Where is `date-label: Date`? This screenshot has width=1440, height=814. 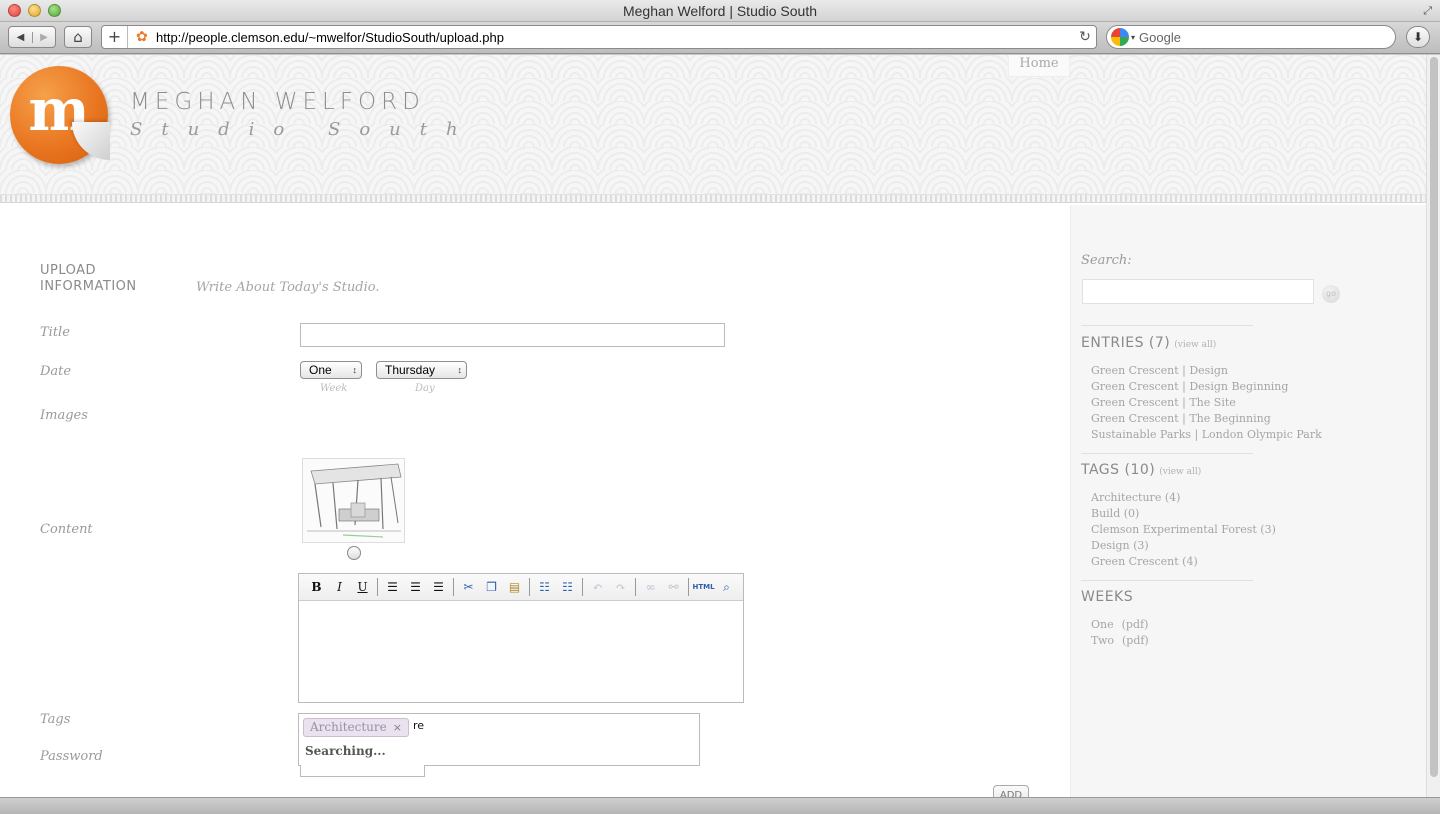 date-label: Date is located at coordinates (56, 371).